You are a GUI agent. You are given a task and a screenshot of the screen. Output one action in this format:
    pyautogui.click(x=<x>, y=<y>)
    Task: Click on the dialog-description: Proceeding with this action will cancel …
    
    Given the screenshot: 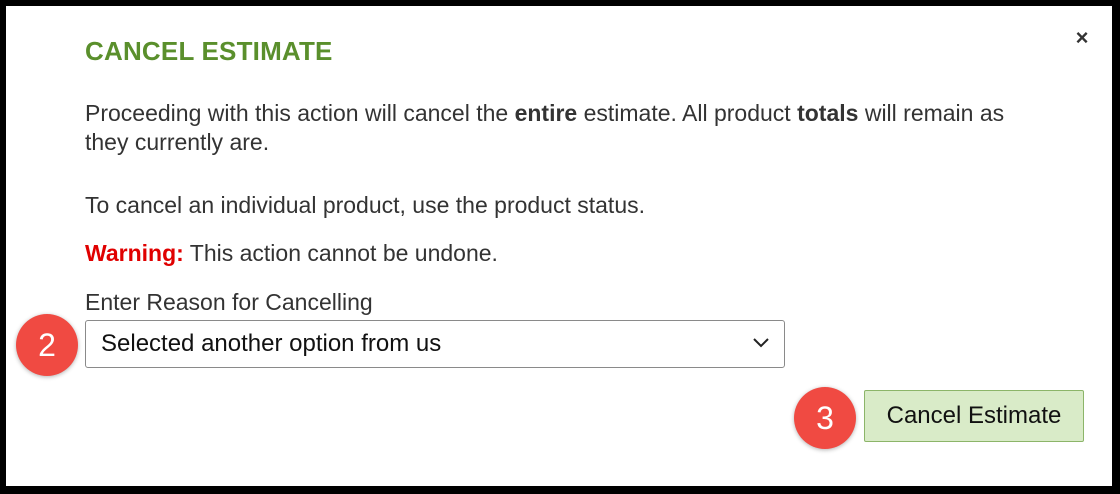 What is the action you would take?
    pyautogui.click(x=565, y=128)
    